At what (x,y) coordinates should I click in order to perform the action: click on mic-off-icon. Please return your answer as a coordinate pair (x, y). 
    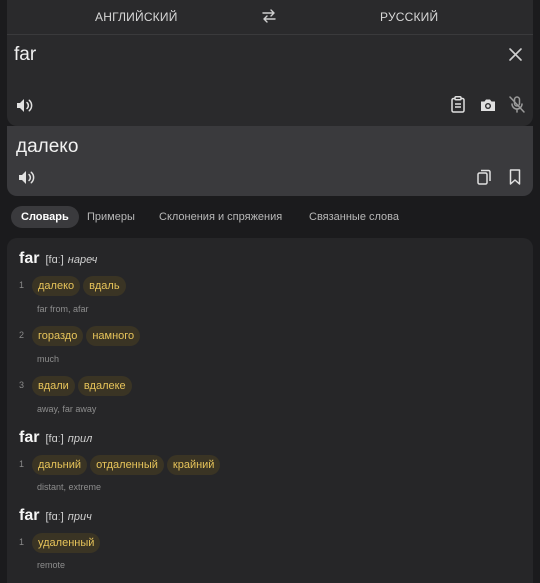
    Looking at the image, I should click on (517, 104).